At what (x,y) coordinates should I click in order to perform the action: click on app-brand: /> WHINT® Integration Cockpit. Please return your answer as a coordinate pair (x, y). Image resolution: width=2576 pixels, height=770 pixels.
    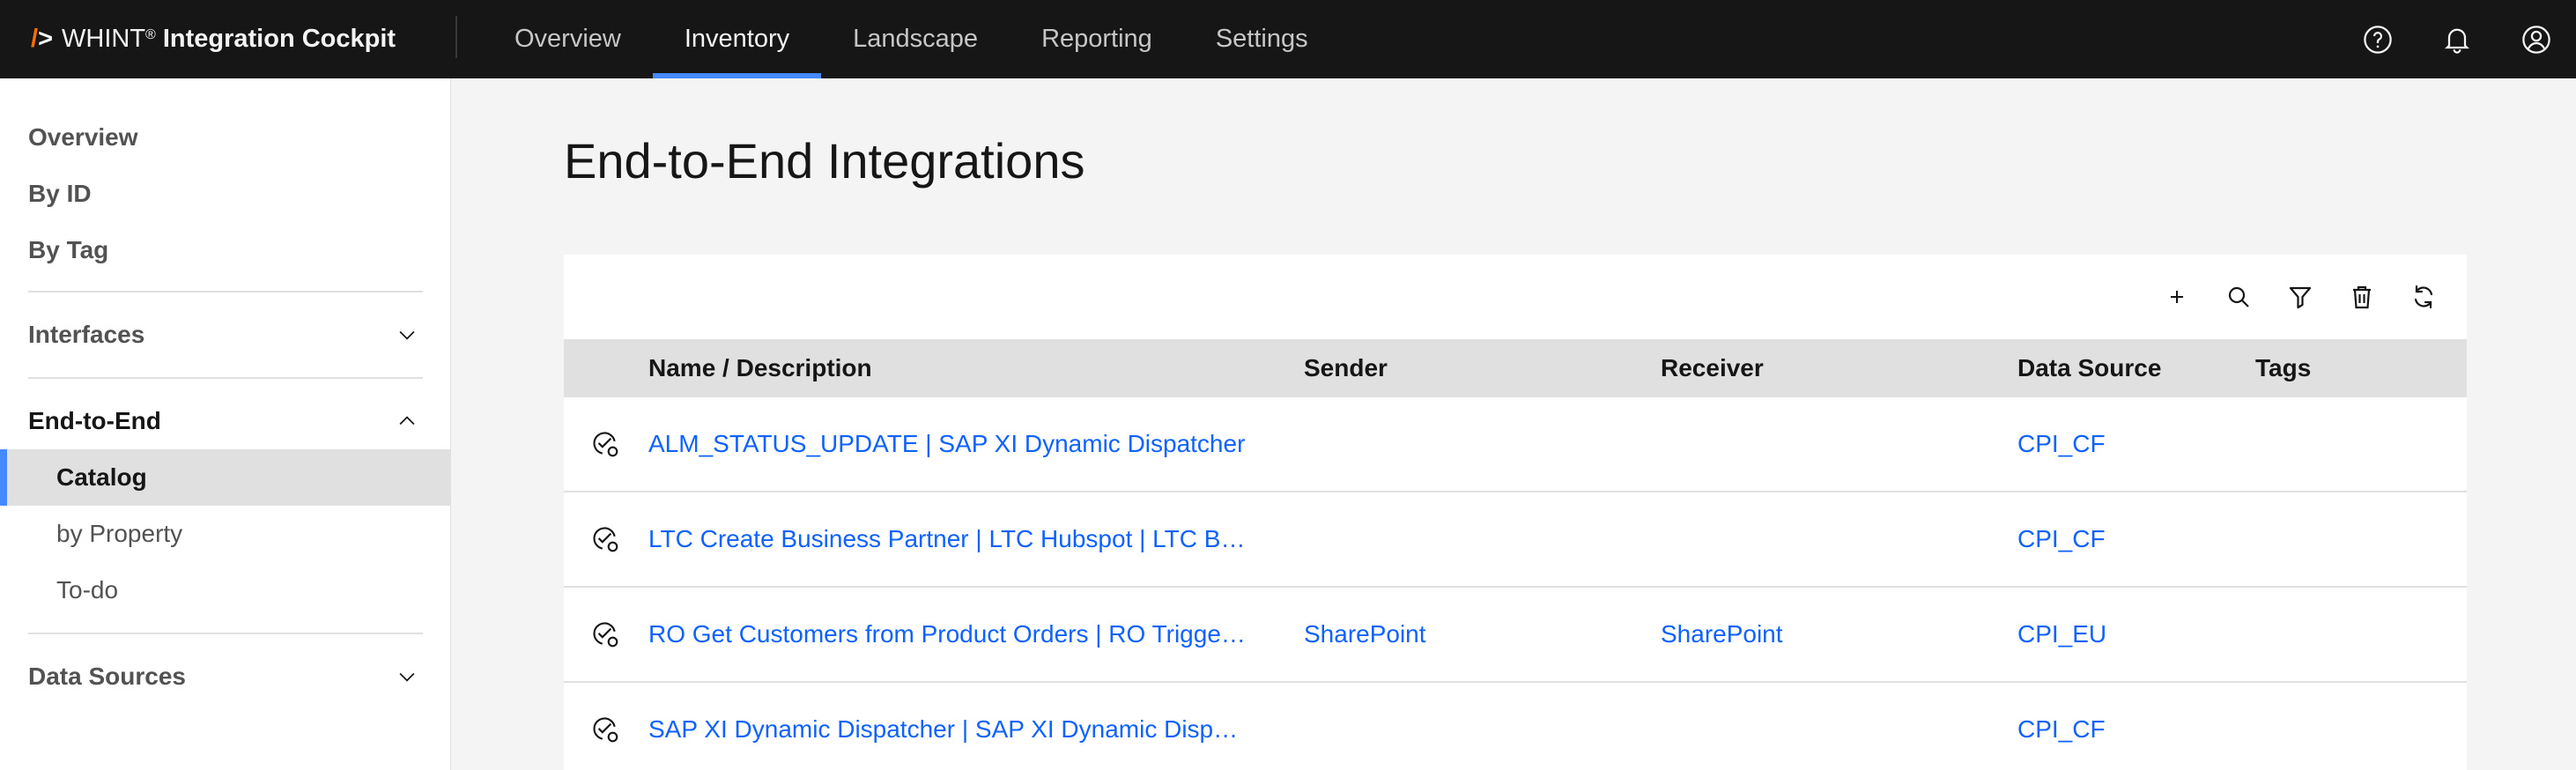
    Looking at the image, I should click on (214, 39).